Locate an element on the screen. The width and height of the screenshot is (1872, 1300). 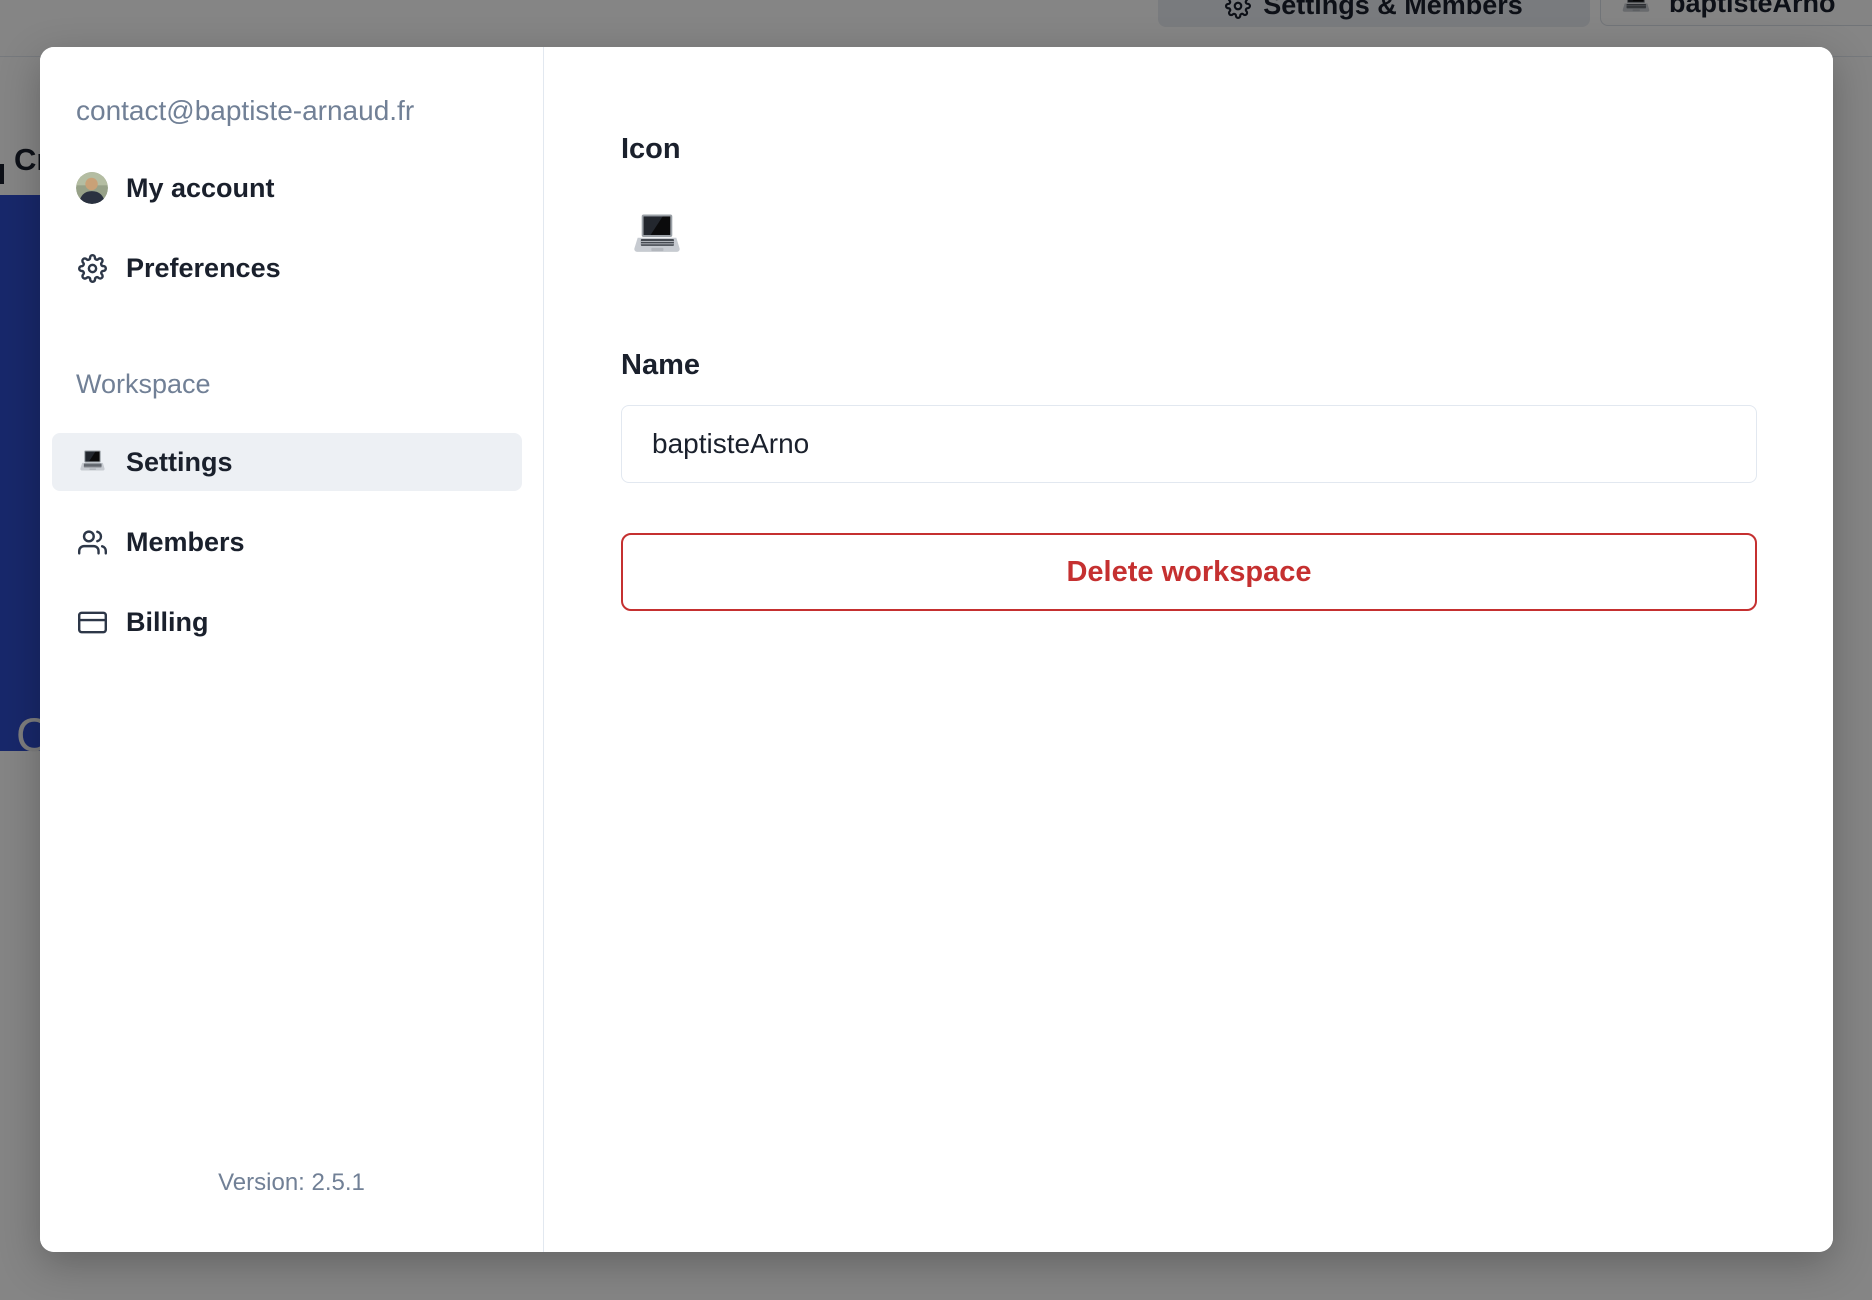
sidebar-item-label: My account is located at coordinates (200, 187).